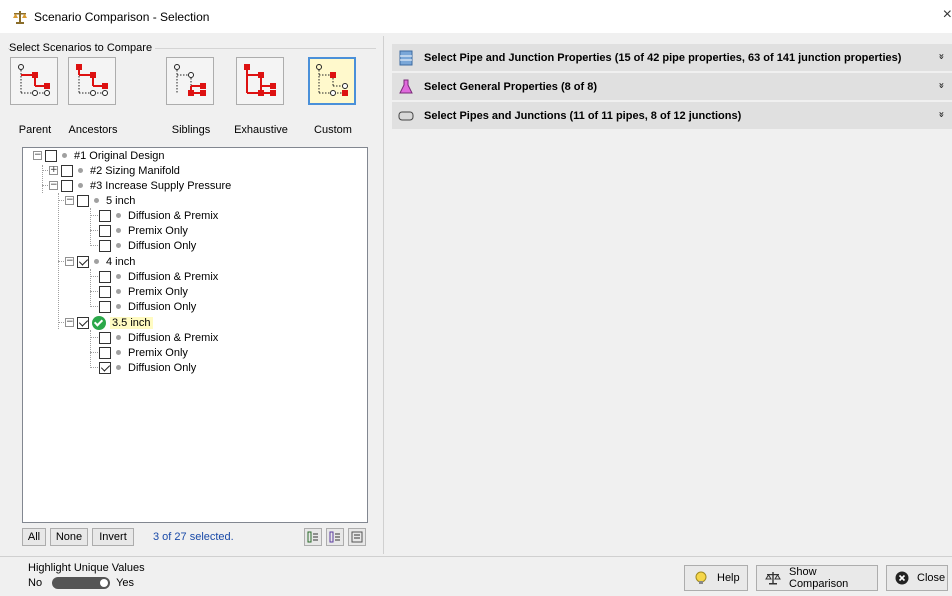  What do you see at coordinates (119, 155) in the screenshot?
I see `scenario-label: #1 Original Design` at bounding box center [119, 155].